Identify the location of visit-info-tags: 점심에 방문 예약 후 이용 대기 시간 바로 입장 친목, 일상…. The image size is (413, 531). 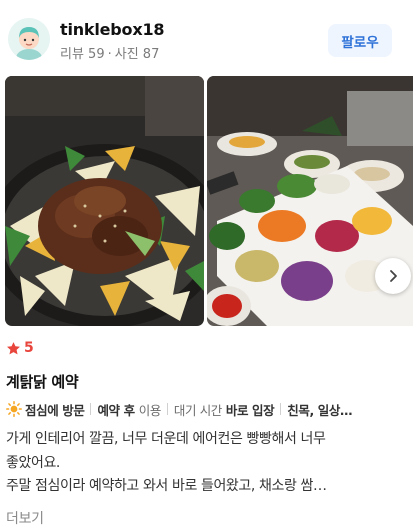
(206, 409).